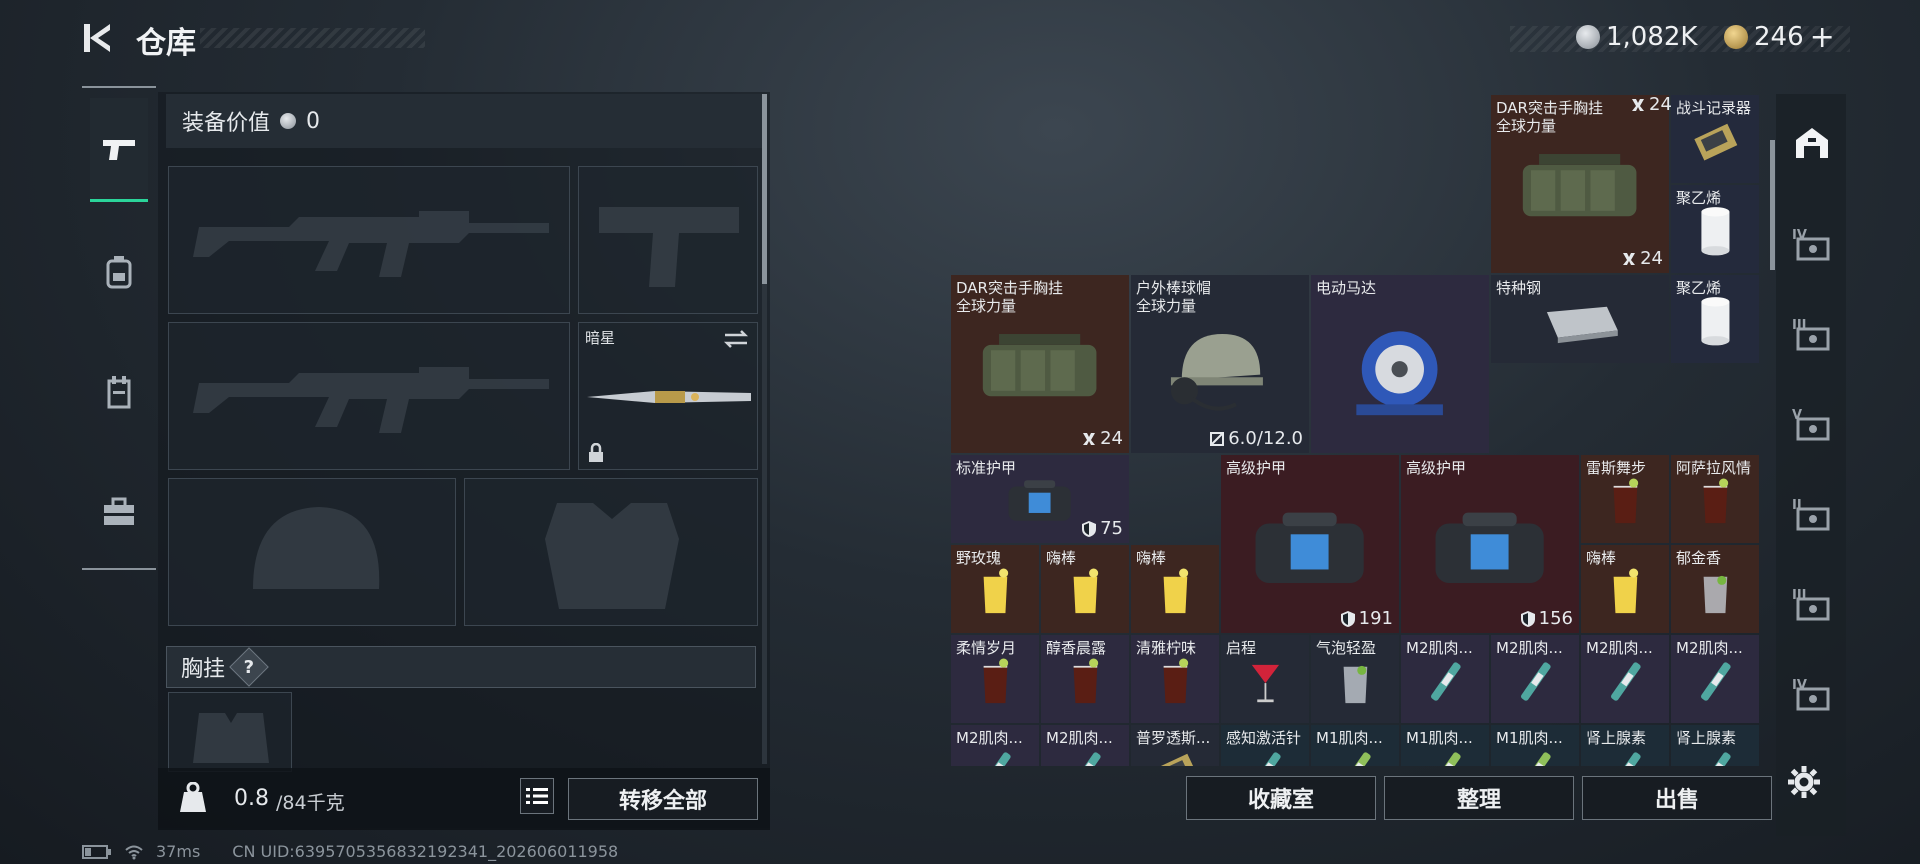  I want to click on inventory-item: 户外棒球帽 全球力量 6.0/12.0, so click(1220, 364).